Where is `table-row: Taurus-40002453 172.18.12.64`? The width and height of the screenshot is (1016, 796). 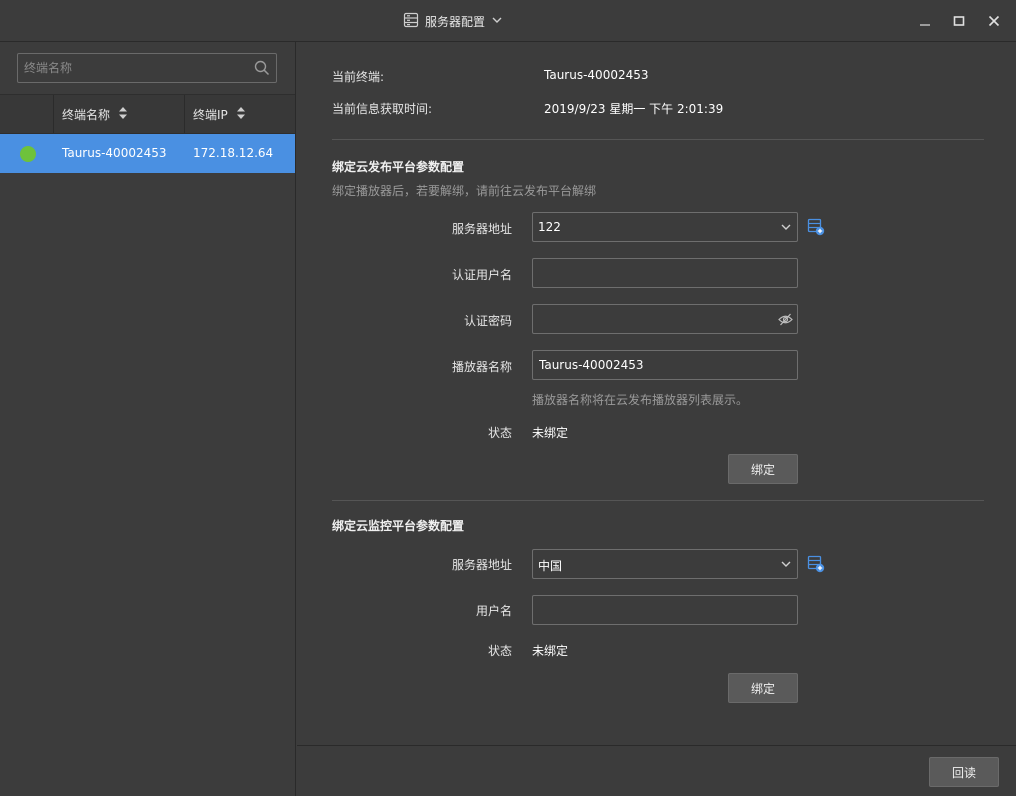 table-row: Taurus-40002453 172.18.12.64 is located at coordinates (147, 153).